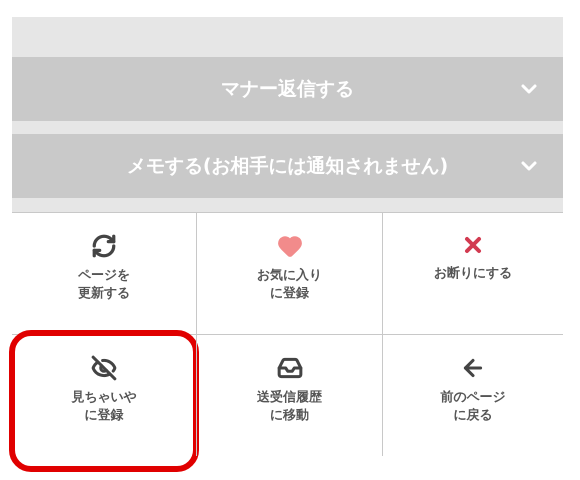 Image resolution: width=580 pixels, height=480 pixels. I want to click on action-button: お気に入り に登録, so click(289, 273).